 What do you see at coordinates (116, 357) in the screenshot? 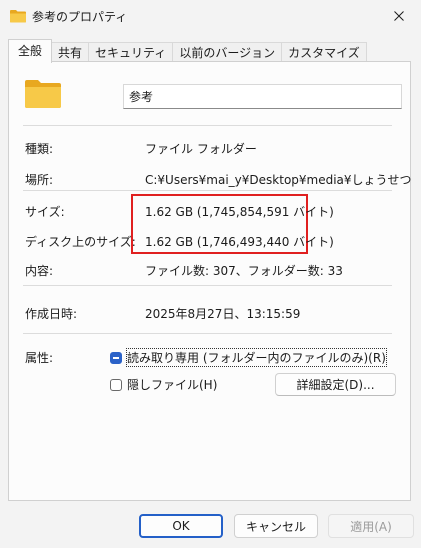
I see `readonly-checkbox` at bounding box center [116, 357].